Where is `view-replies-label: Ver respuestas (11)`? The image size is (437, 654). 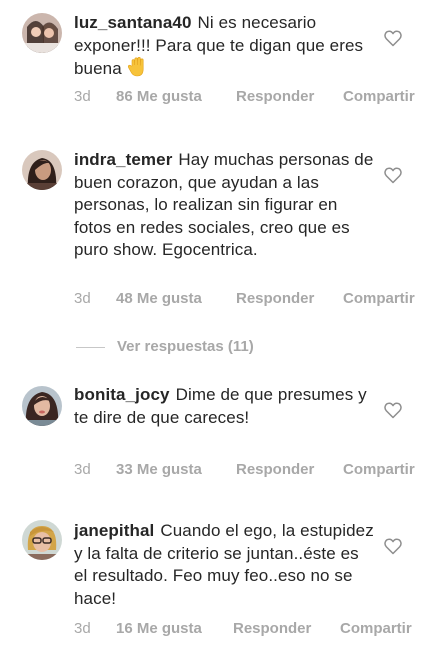 view-replies-label: Ver respuestas (11) is located at coordinates (185, 346).